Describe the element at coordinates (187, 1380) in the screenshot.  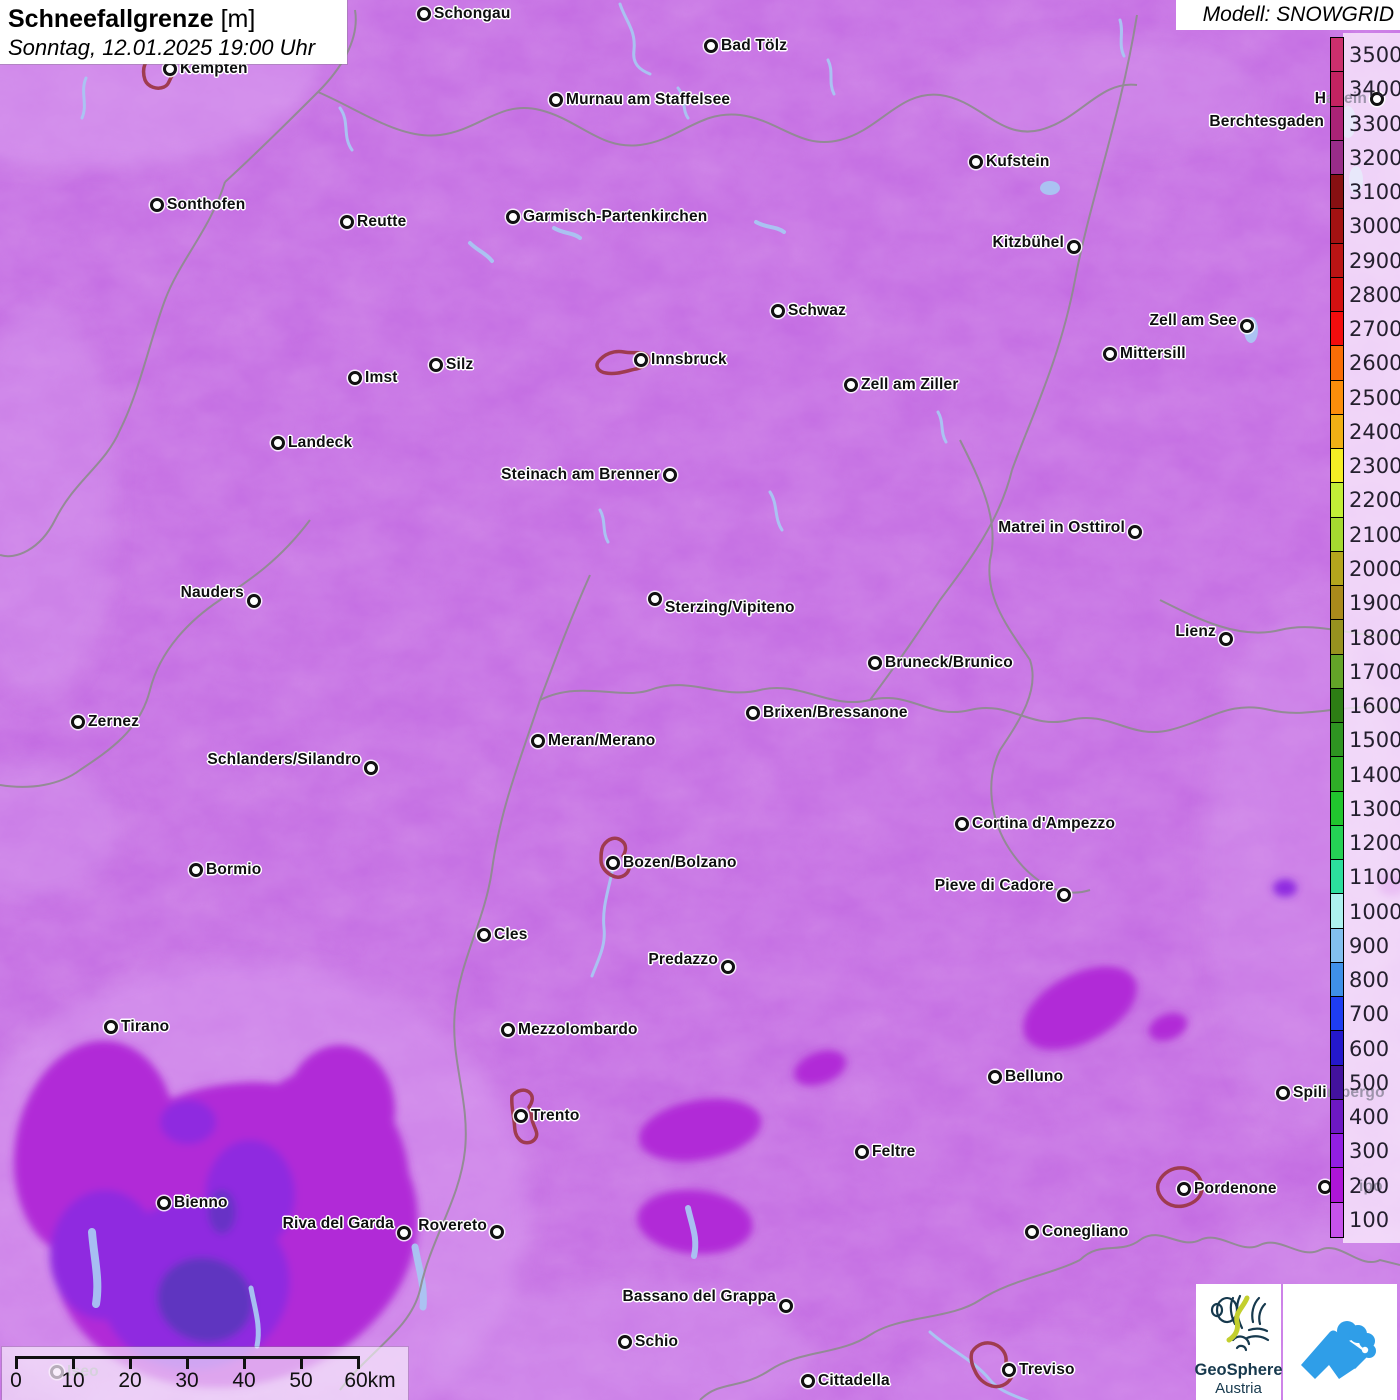
I see `scalebar-label: 30` at that location.